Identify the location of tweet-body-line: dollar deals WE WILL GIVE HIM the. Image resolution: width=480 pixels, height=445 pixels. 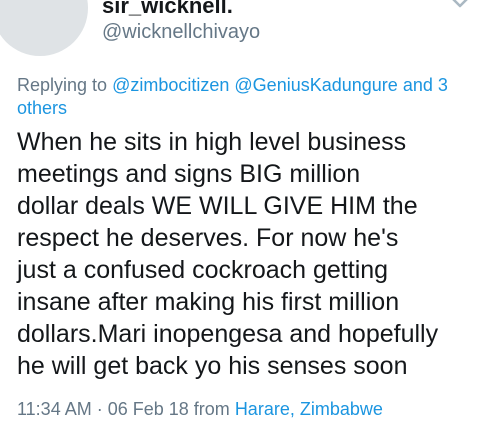
(217, 206).